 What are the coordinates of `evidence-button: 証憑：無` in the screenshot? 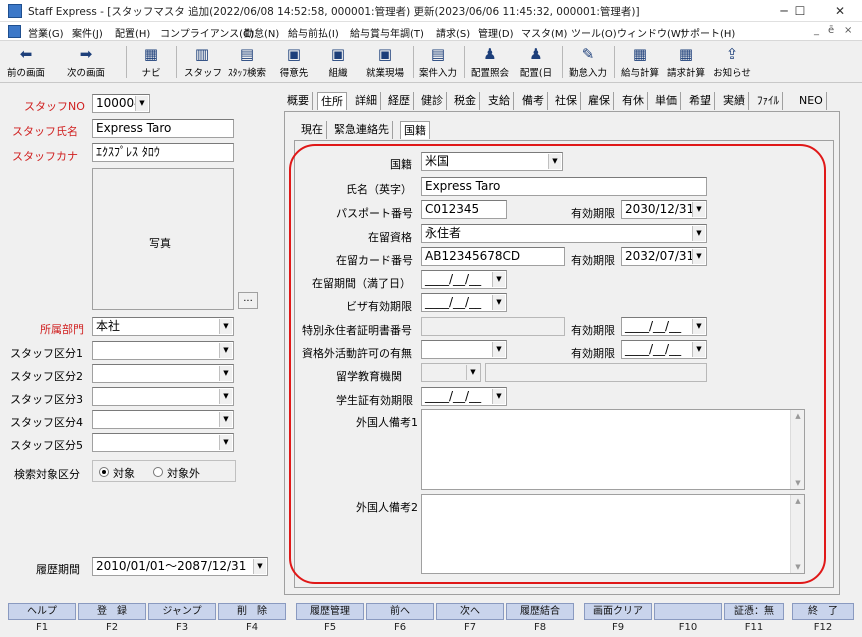 It's located at (754, 611).